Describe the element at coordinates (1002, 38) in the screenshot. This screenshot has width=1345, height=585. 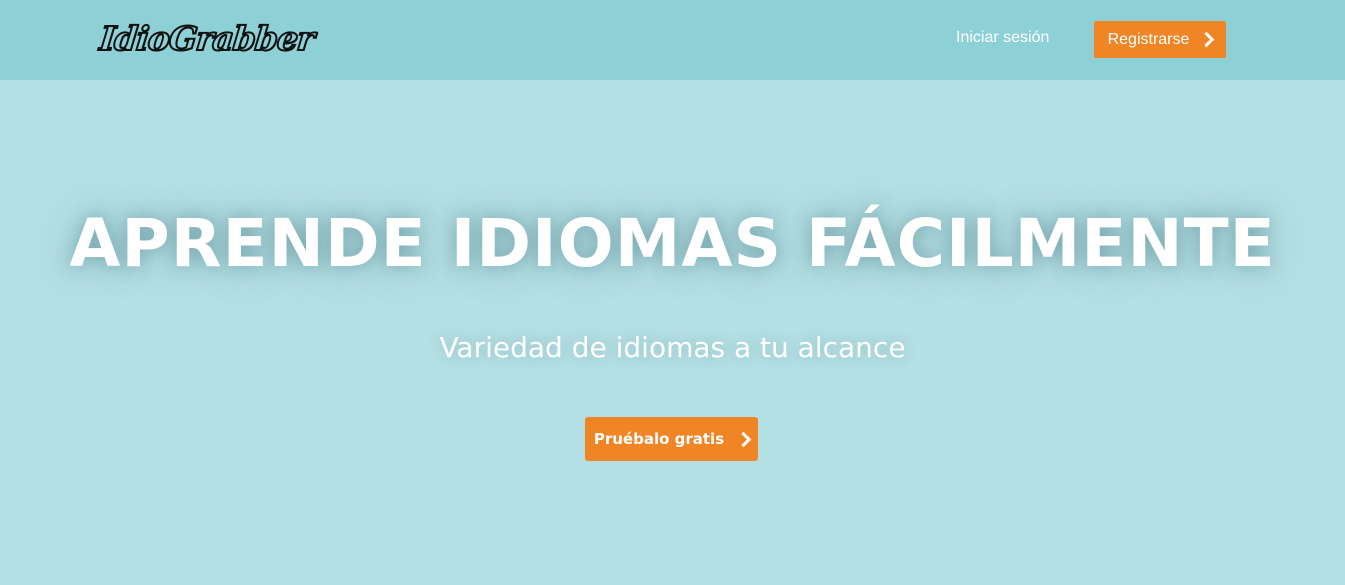
I see `login-link: Iniciar sesión` at that location.